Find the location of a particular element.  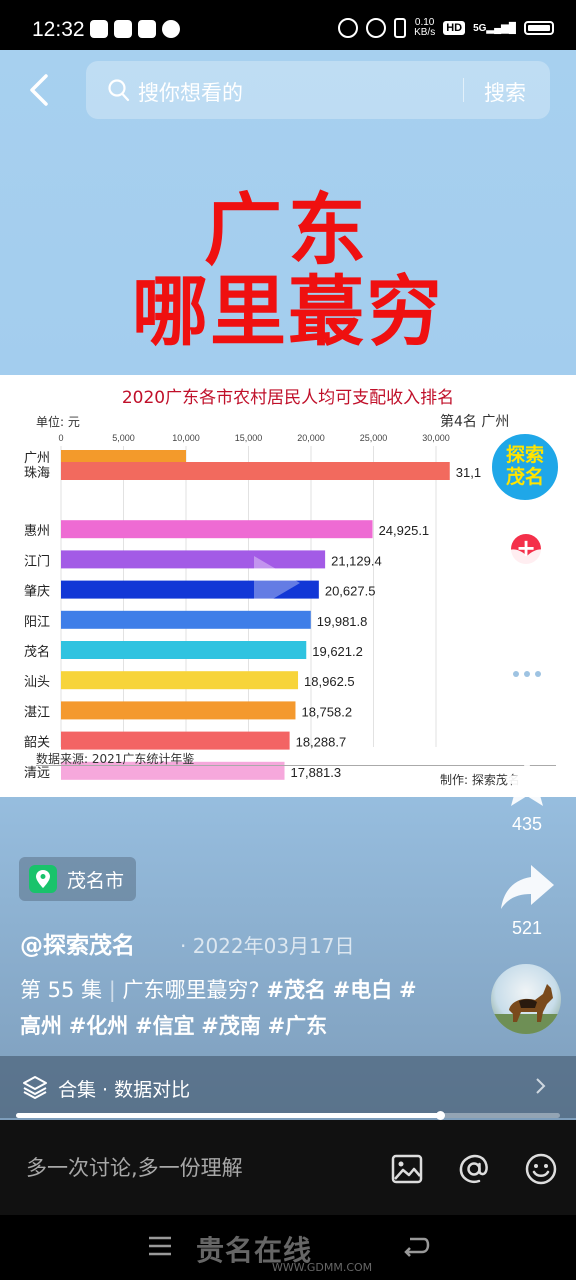

x-tick-label: 0 is located at coordinates (60, 438).